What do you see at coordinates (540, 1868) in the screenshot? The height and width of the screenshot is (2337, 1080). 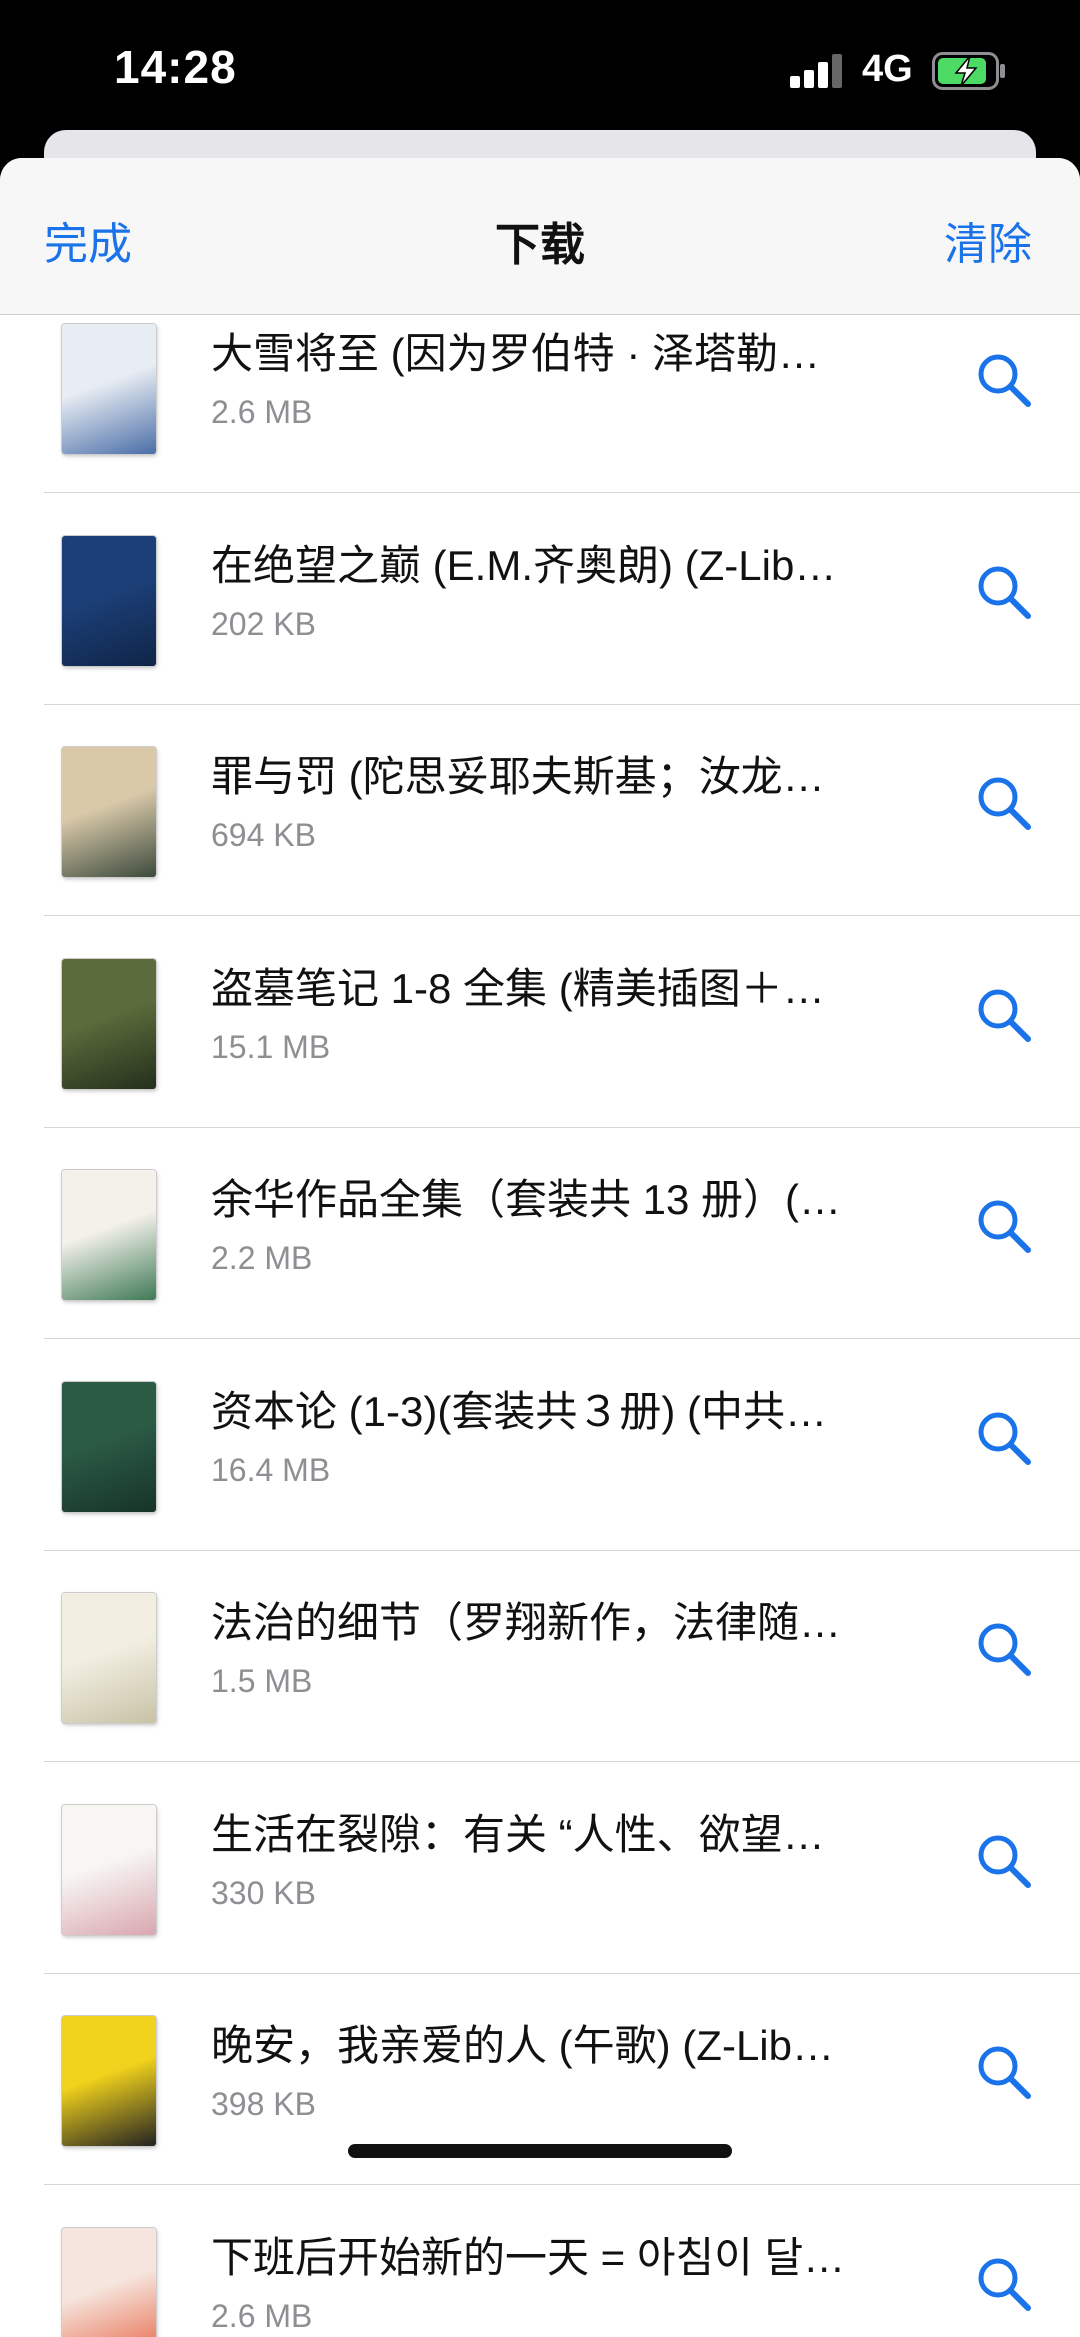 I see `list-item: 生活在裂隙：有关 “人性、欲望… 330 KB` at bounding box center [540, 1868].